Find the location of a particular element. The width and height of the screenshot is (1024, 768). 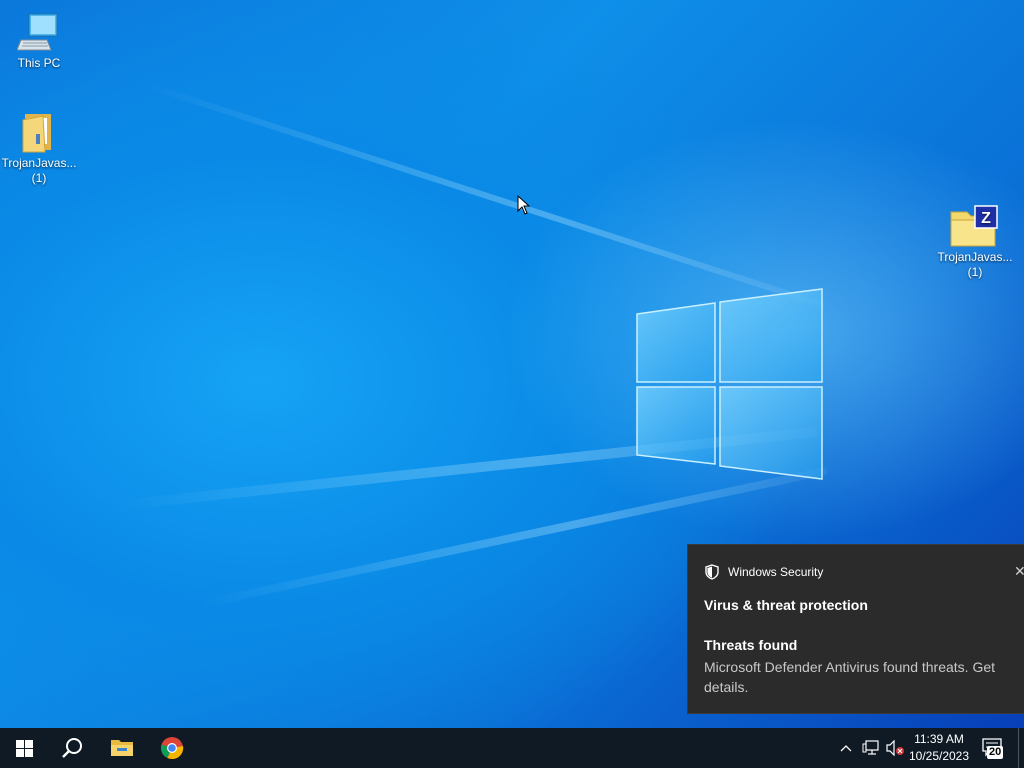

search-icon is located at coordinates (72, 748).